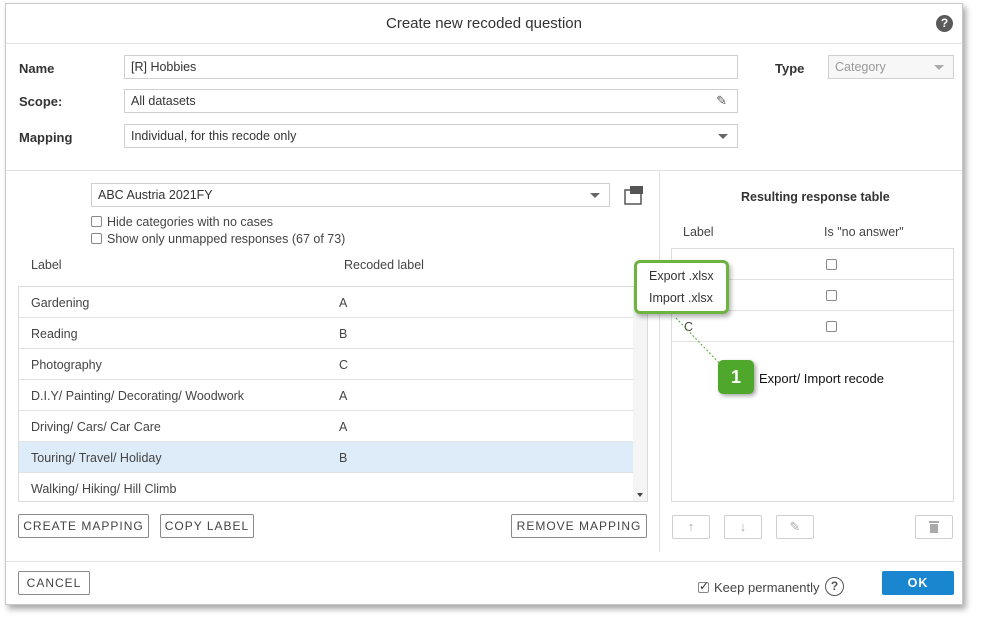 This screenshot has width=987, height=627. What do you see at coordinates (681, 287) in the screenshot?
I see `export-import-menu: Export .xlsx Import .xlsx` at bounding box center [681, 287].